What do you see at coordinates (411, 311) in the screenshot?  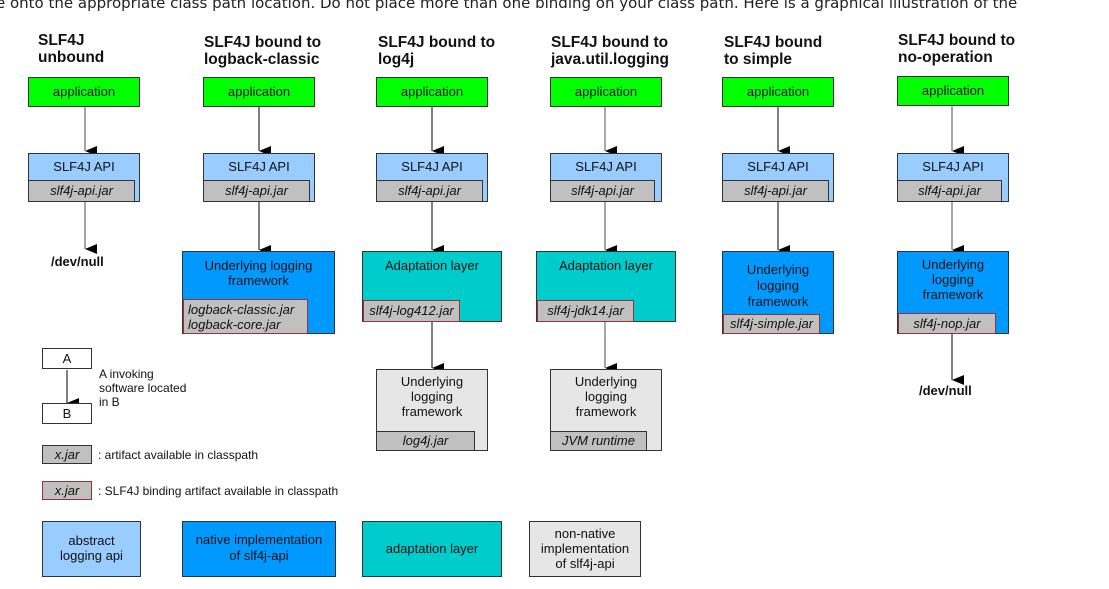 I see `binding-jar: slf4j-log412.jar` at bounding box center [411, 311].